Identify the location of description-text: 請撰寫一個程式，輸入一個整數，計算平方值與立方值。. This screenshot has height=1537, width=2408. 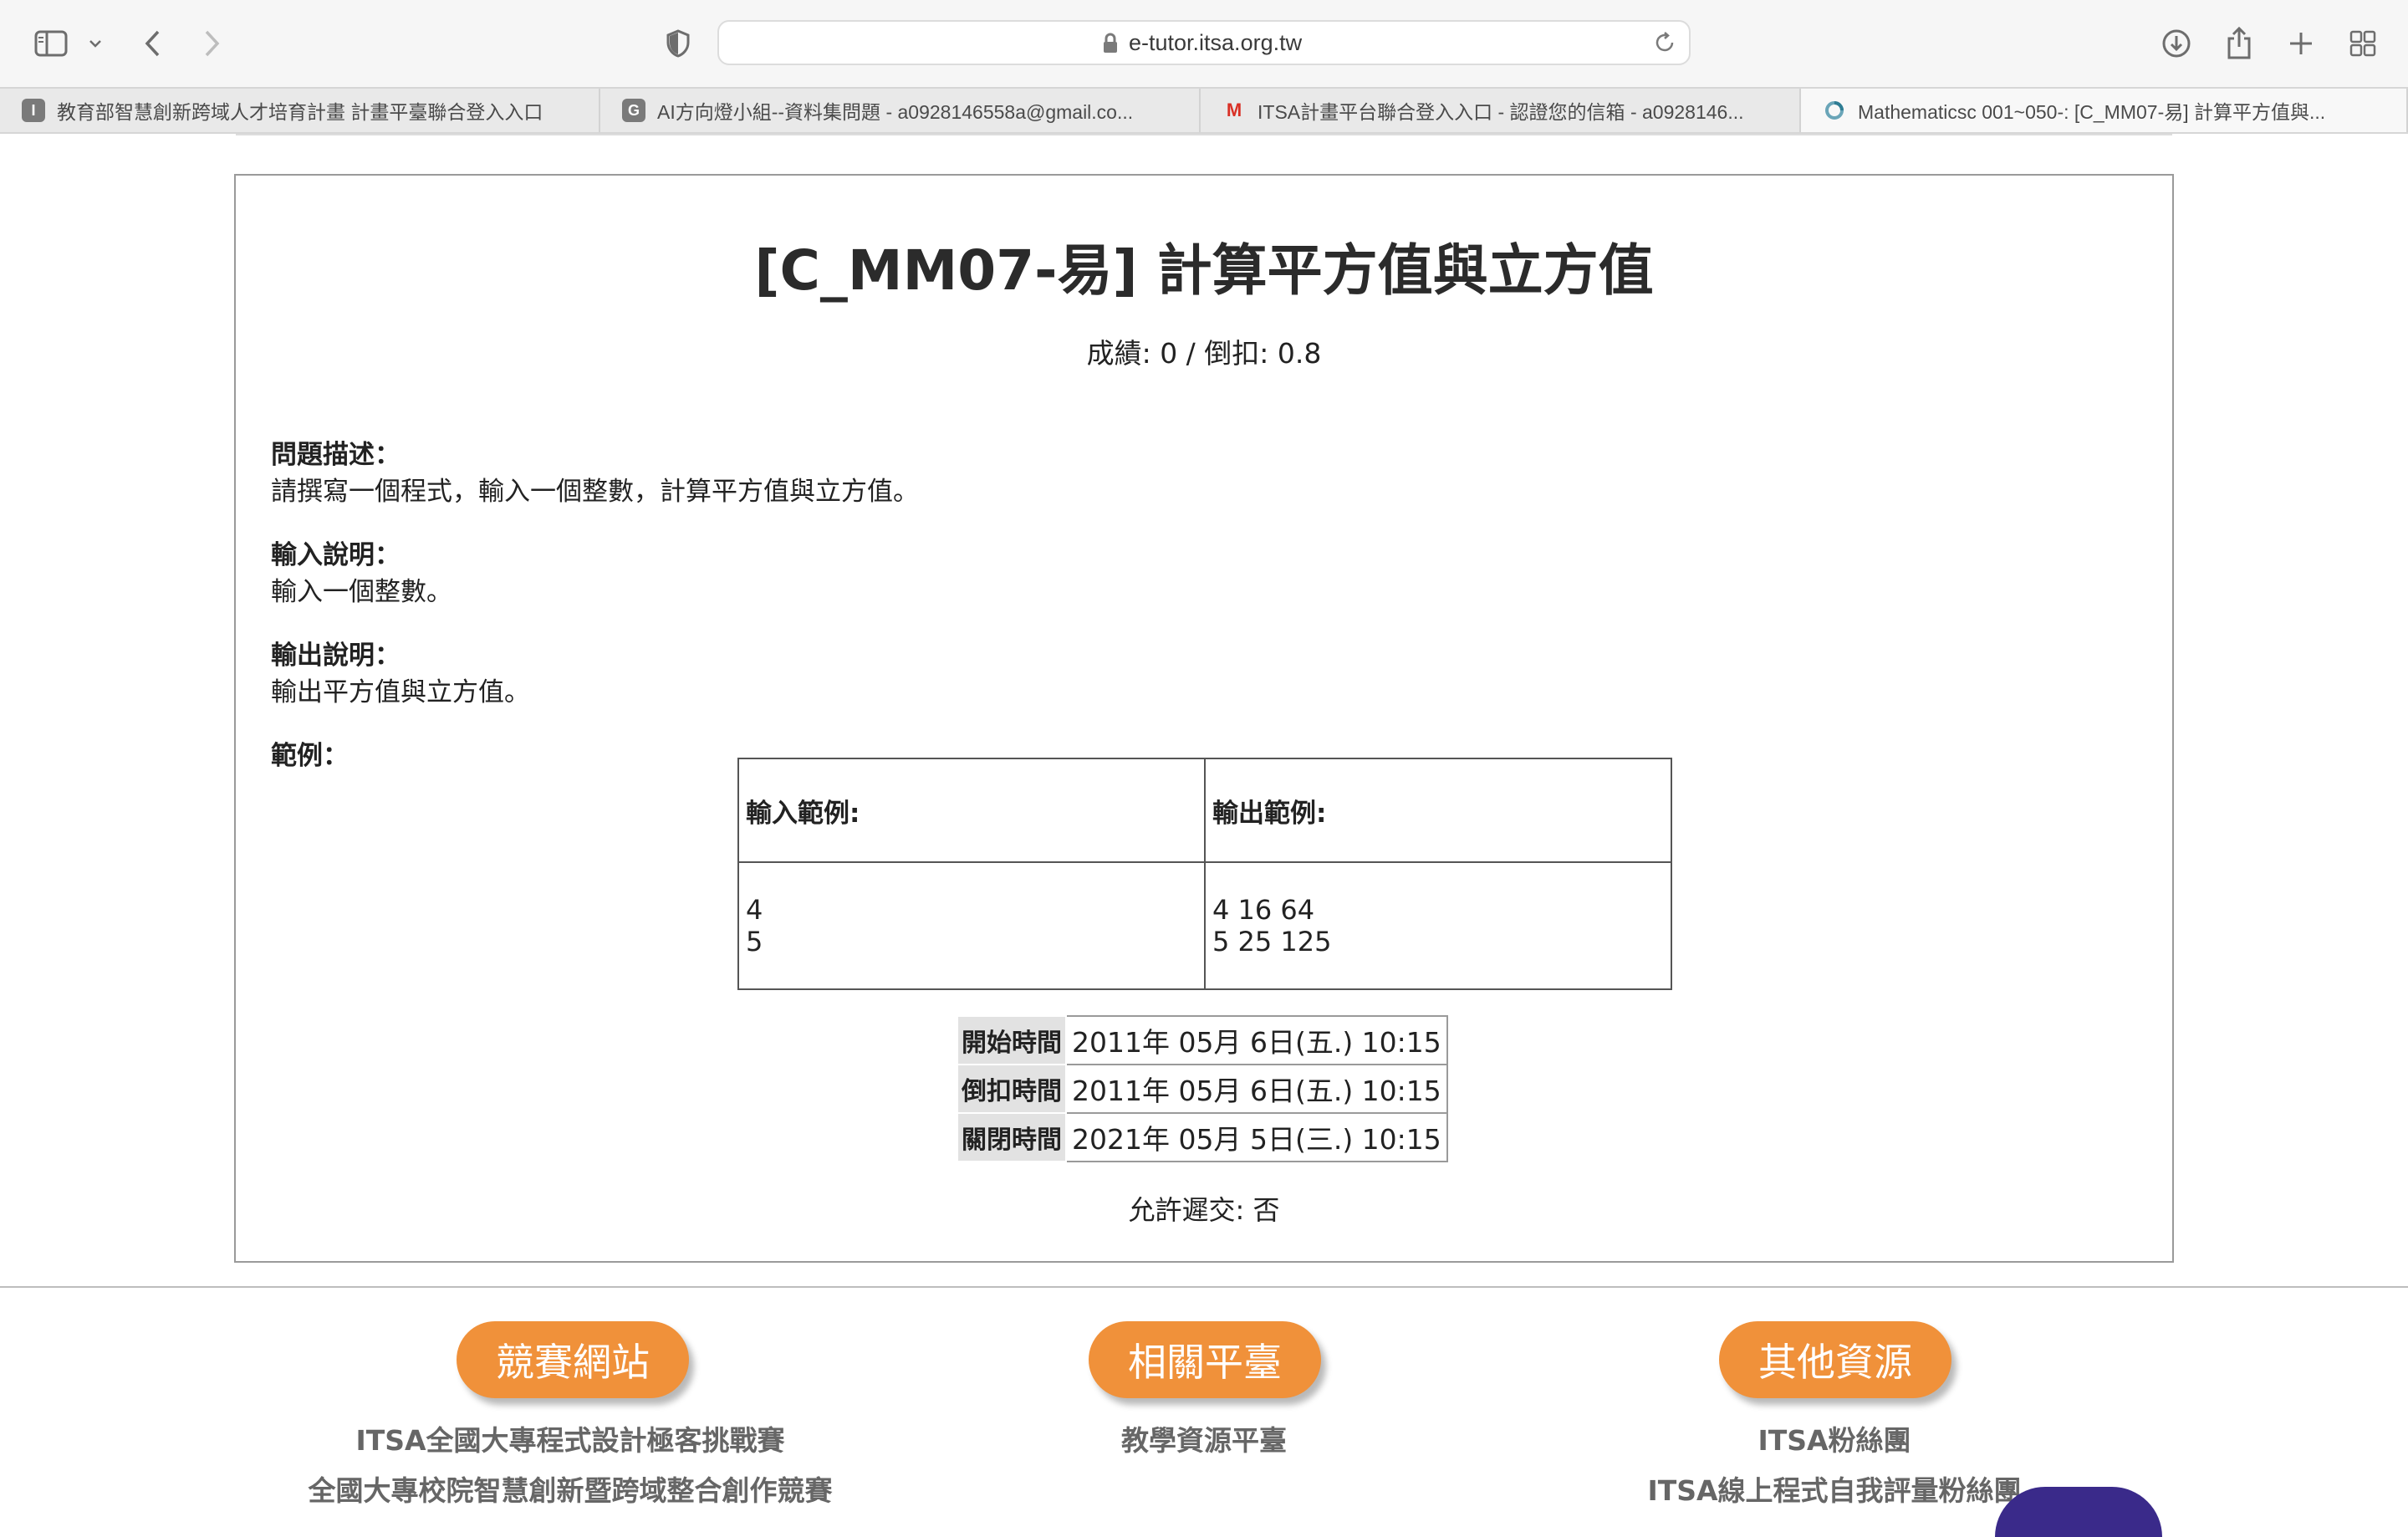
(595, 492).